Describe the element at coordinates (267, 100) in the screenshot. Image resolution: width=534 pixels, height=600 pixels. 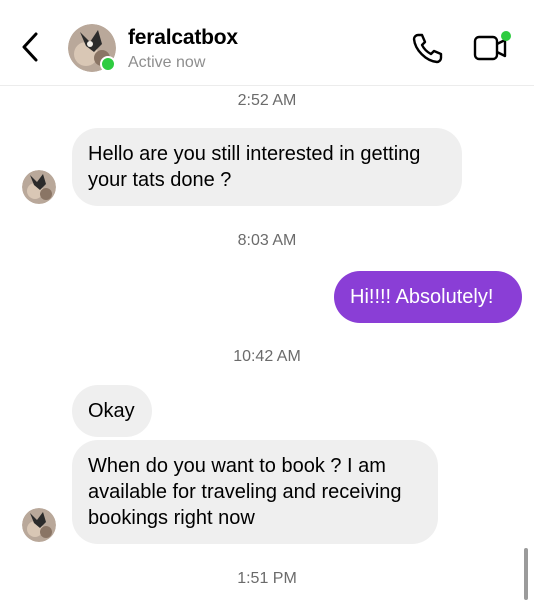
I see `message-timestamp: 2:52 AM` at that location.